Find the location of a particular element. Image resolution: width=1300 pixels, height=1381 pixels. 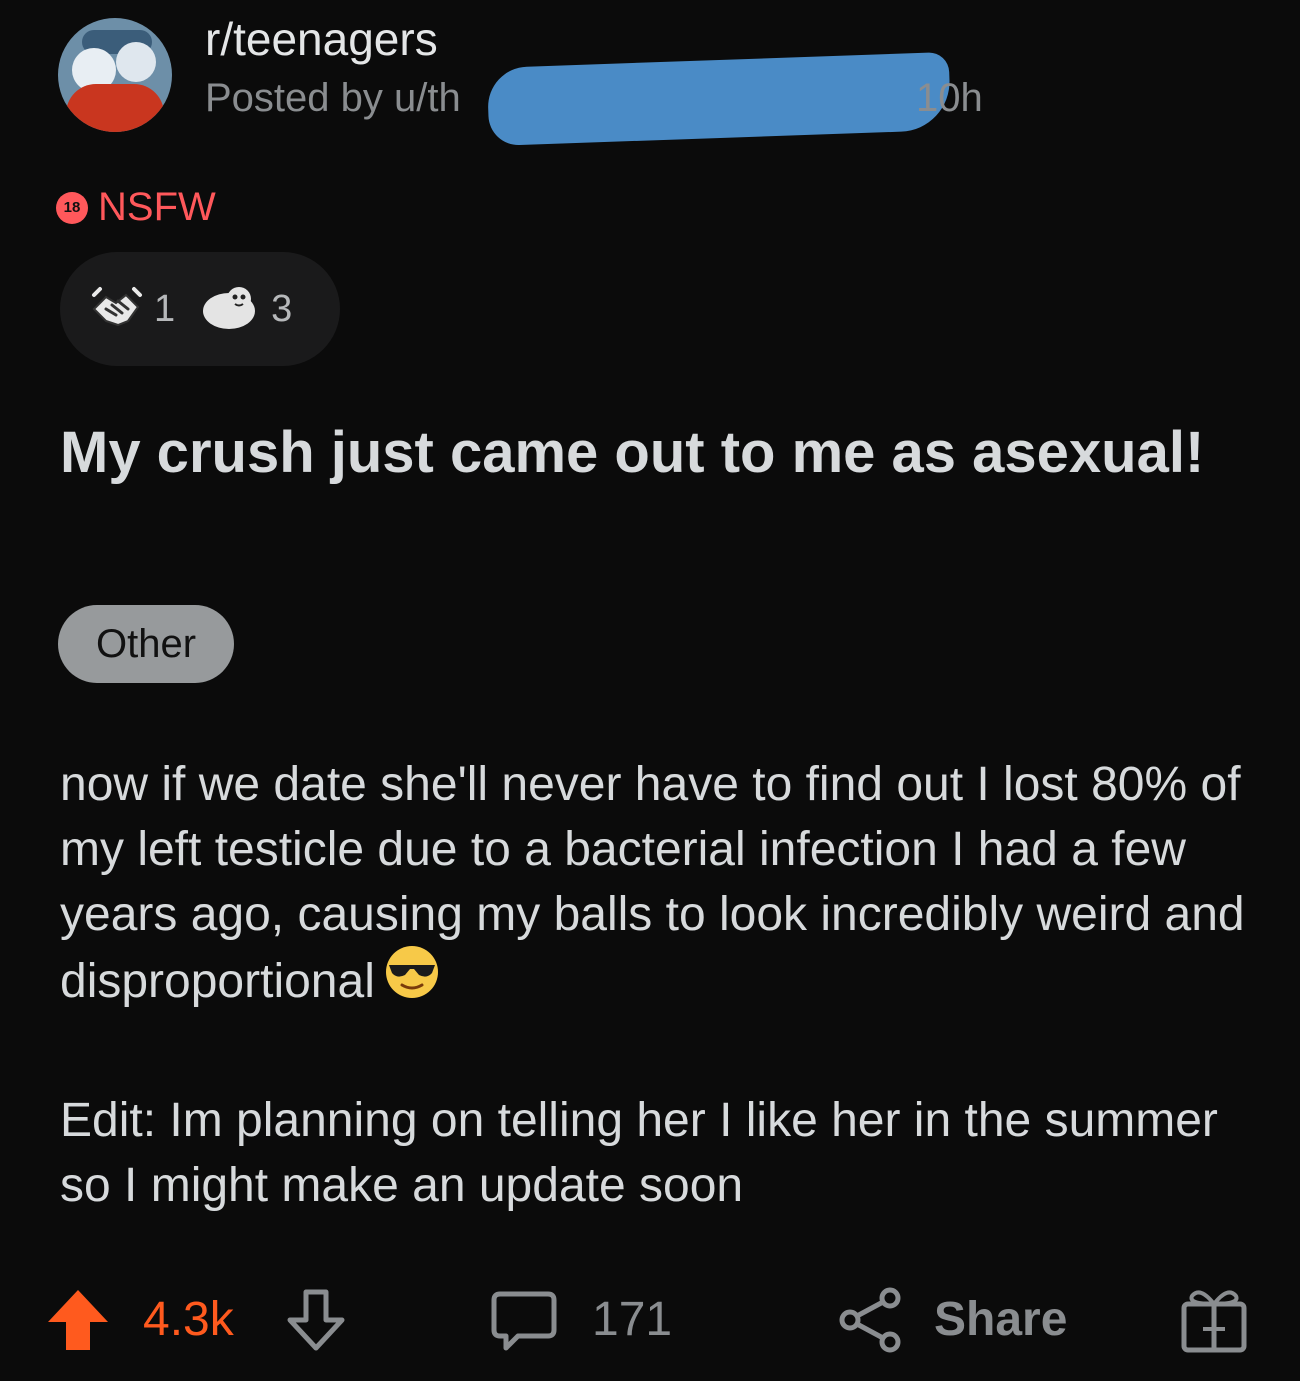

award-count-1: 1 is located at coordinates (165, 308).